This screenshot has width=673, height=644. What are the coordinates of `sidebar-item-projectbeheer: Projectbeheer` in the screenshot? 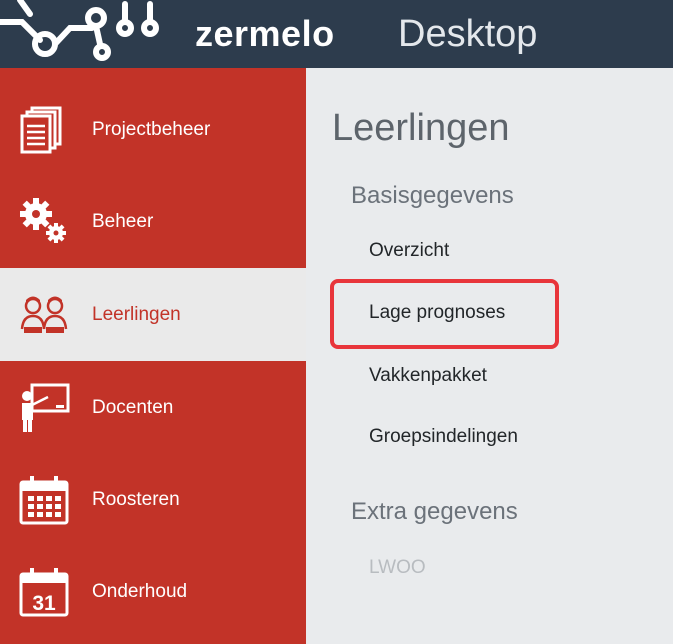 It's located at (153, 129).